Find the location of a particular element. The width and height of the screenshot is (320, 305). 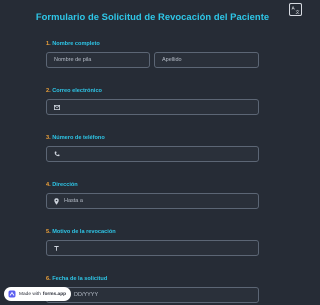

location-pin-icon is located at coordinates (56, 201).